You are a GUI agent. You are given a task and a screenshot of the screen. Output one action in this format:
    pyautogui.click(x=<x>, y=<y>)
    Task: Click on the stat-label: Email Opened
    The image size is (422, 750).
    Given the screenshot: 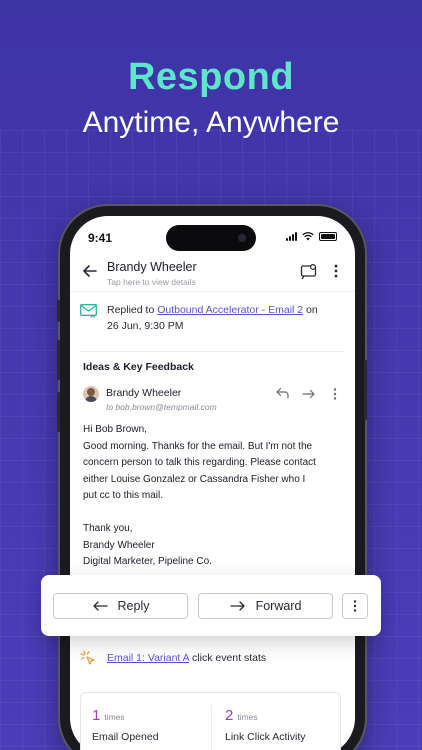 What is the action you would take?
    pyautogui.click(x=125, y=737)
    